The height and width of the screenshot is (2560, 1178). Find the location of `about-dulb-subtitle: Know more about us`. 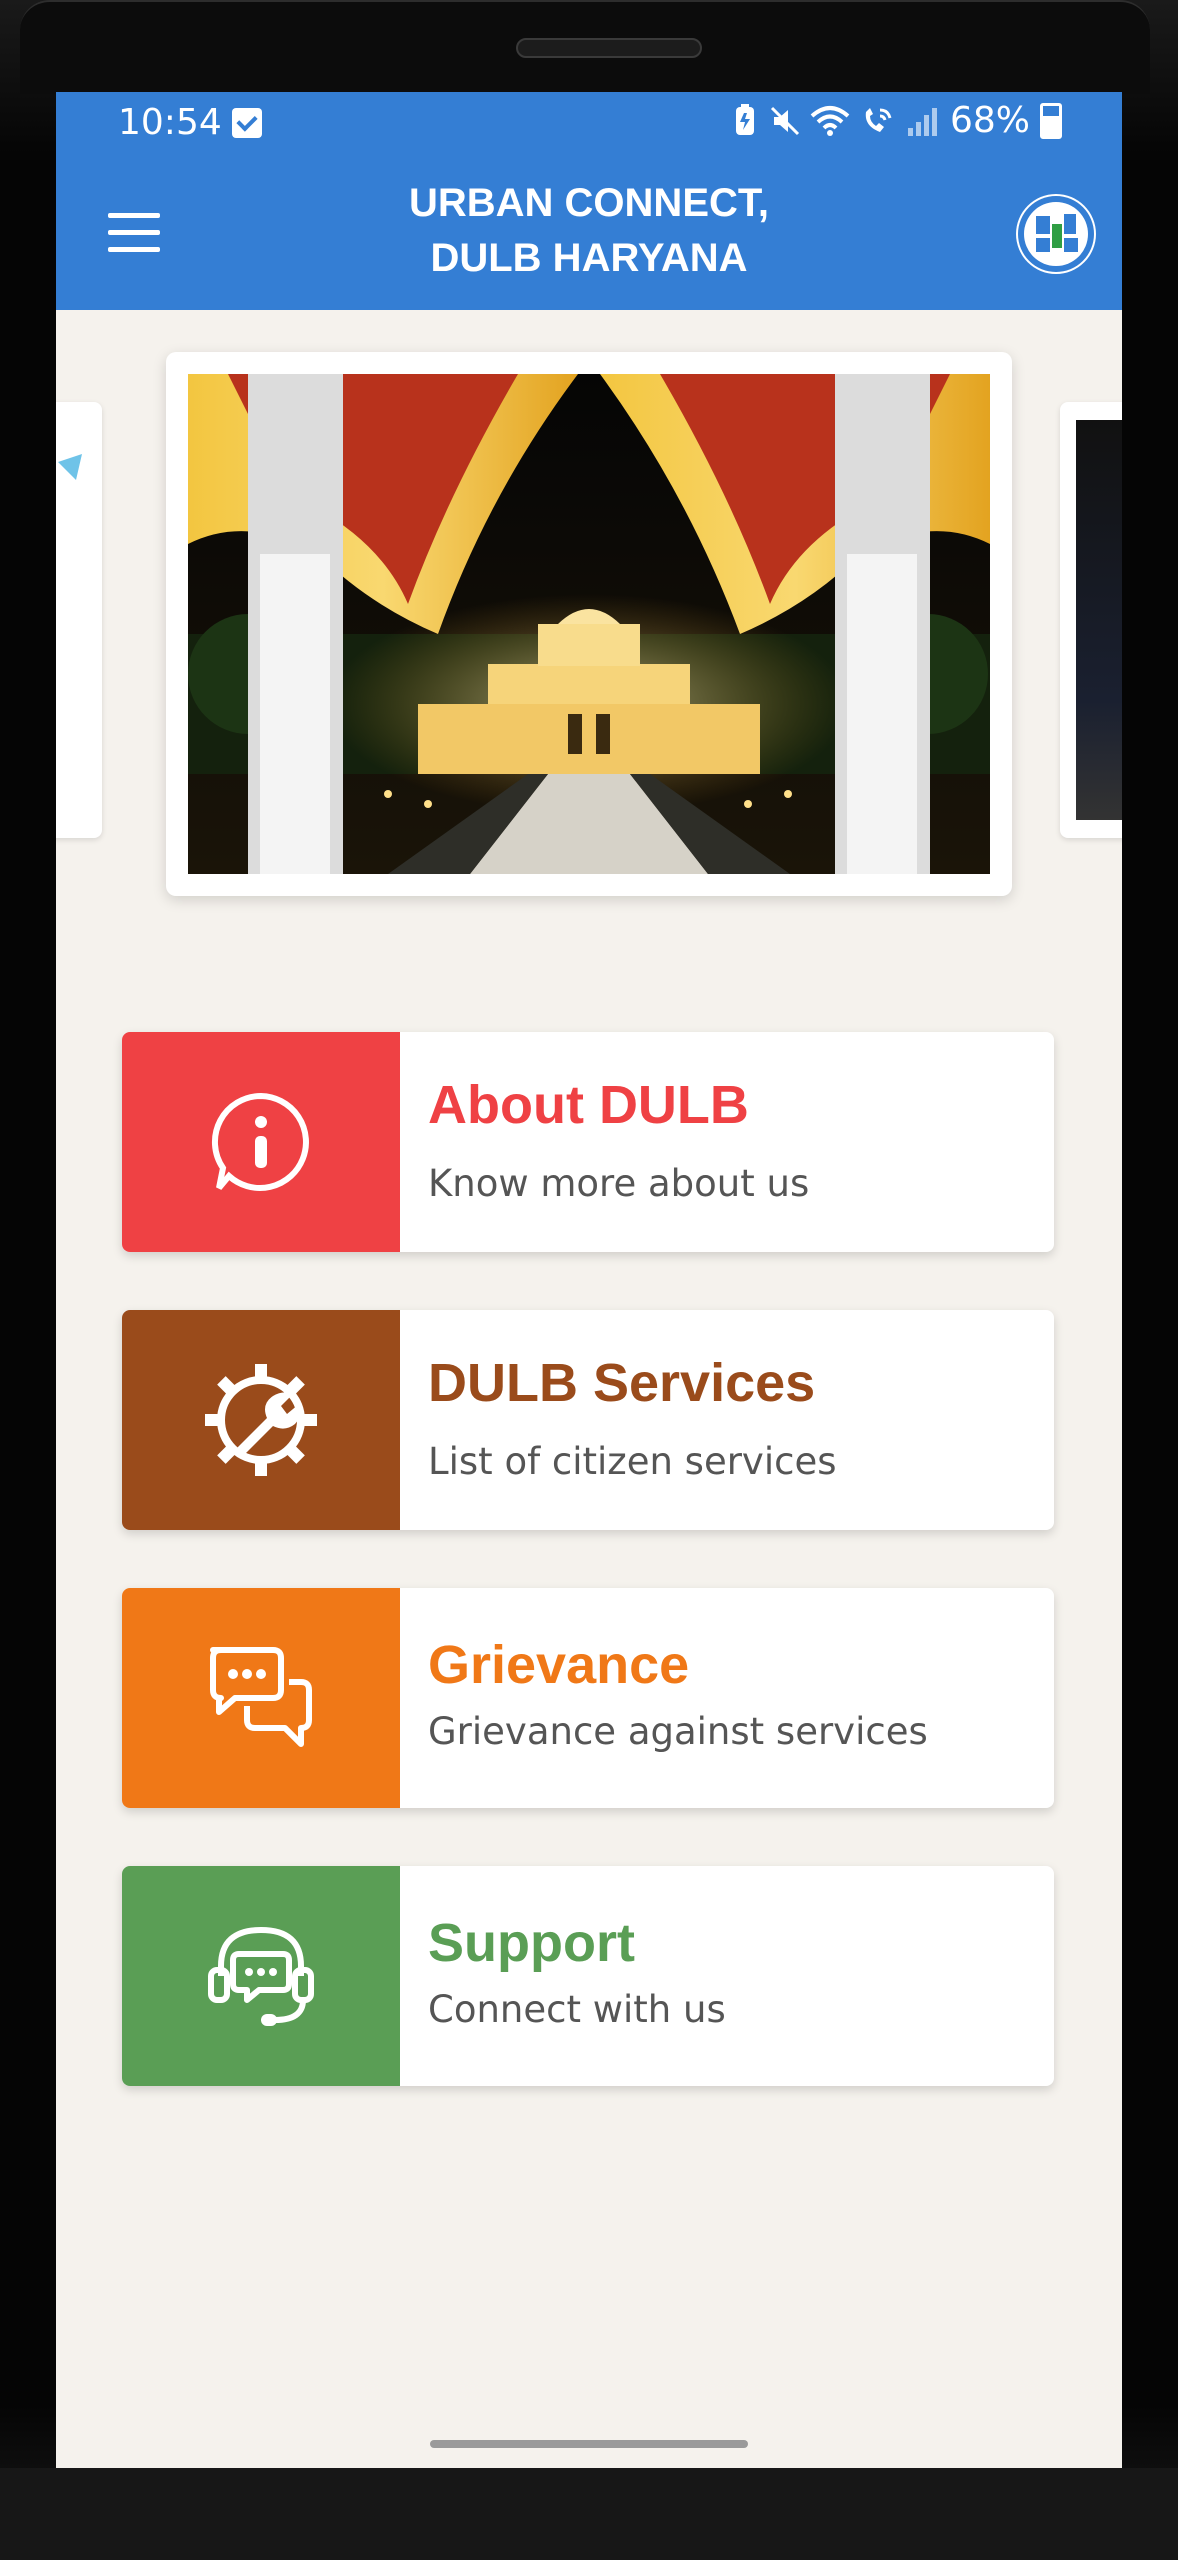

about-dulb-subtitle: Know more about us is located at coordinates (619, 1183).